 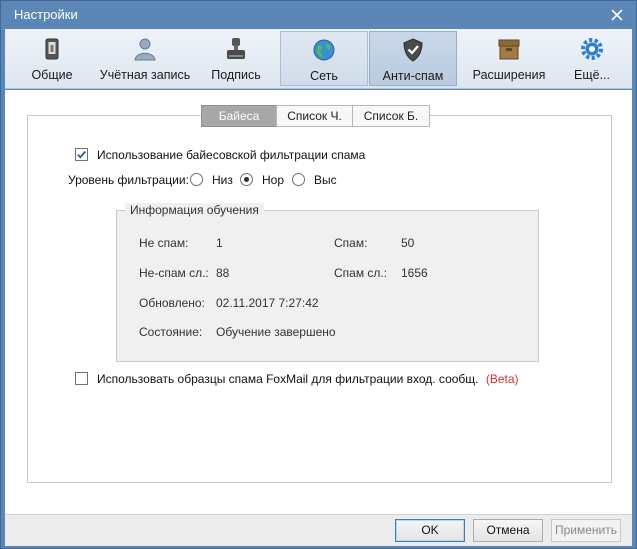 I want to click on beta-badge: (Beta), so click(x=502, y=379).